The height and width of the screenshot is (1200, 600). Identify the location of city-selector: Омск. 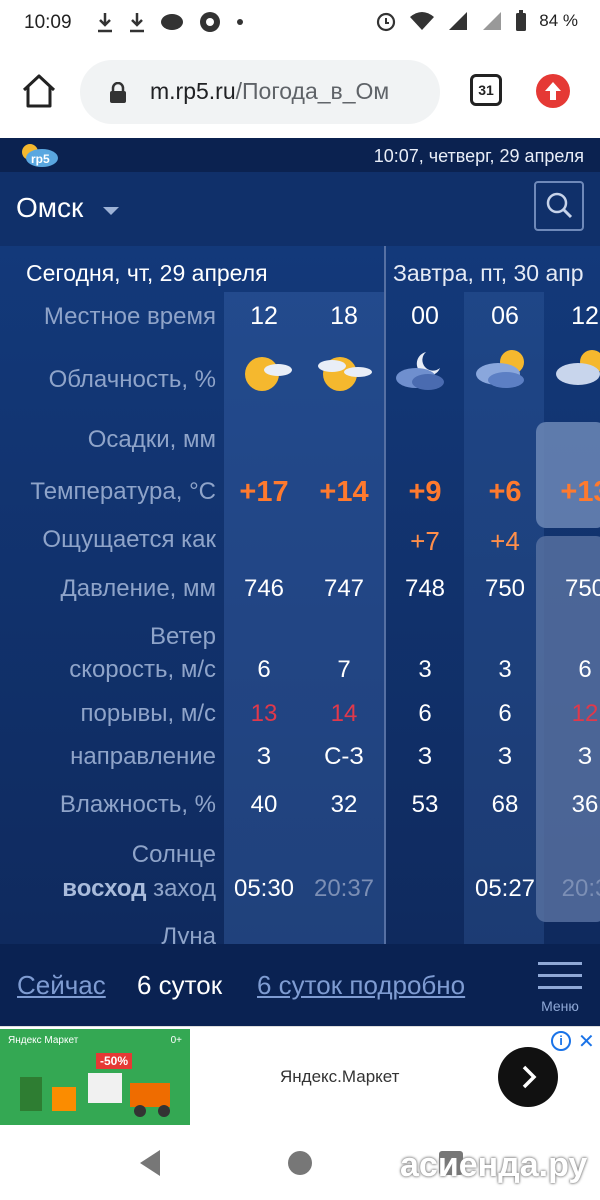
(49, 208).